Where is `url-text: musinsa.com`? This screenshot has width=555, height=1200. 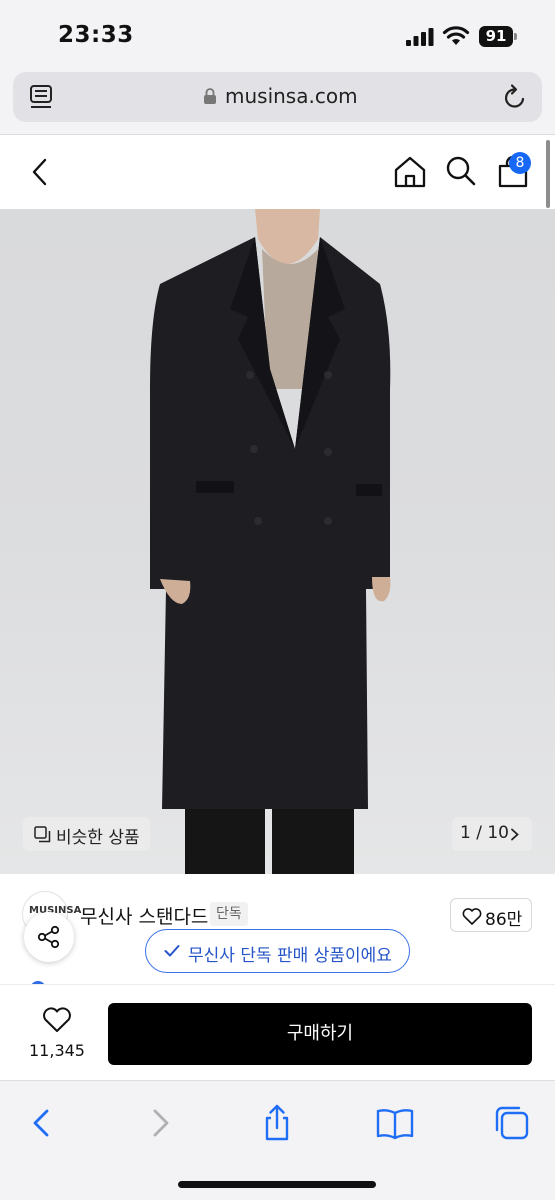
url-text: musinsa.com is located at coordinates (291, 96).